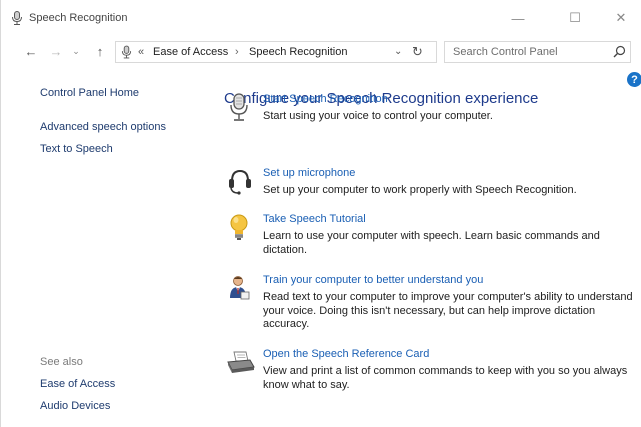 The image size is (641, 427). Describe the element at coordinates (190, 52) in the screenshot. I see `breadcrumb-ease-of-access: Ease of Access` at that location.